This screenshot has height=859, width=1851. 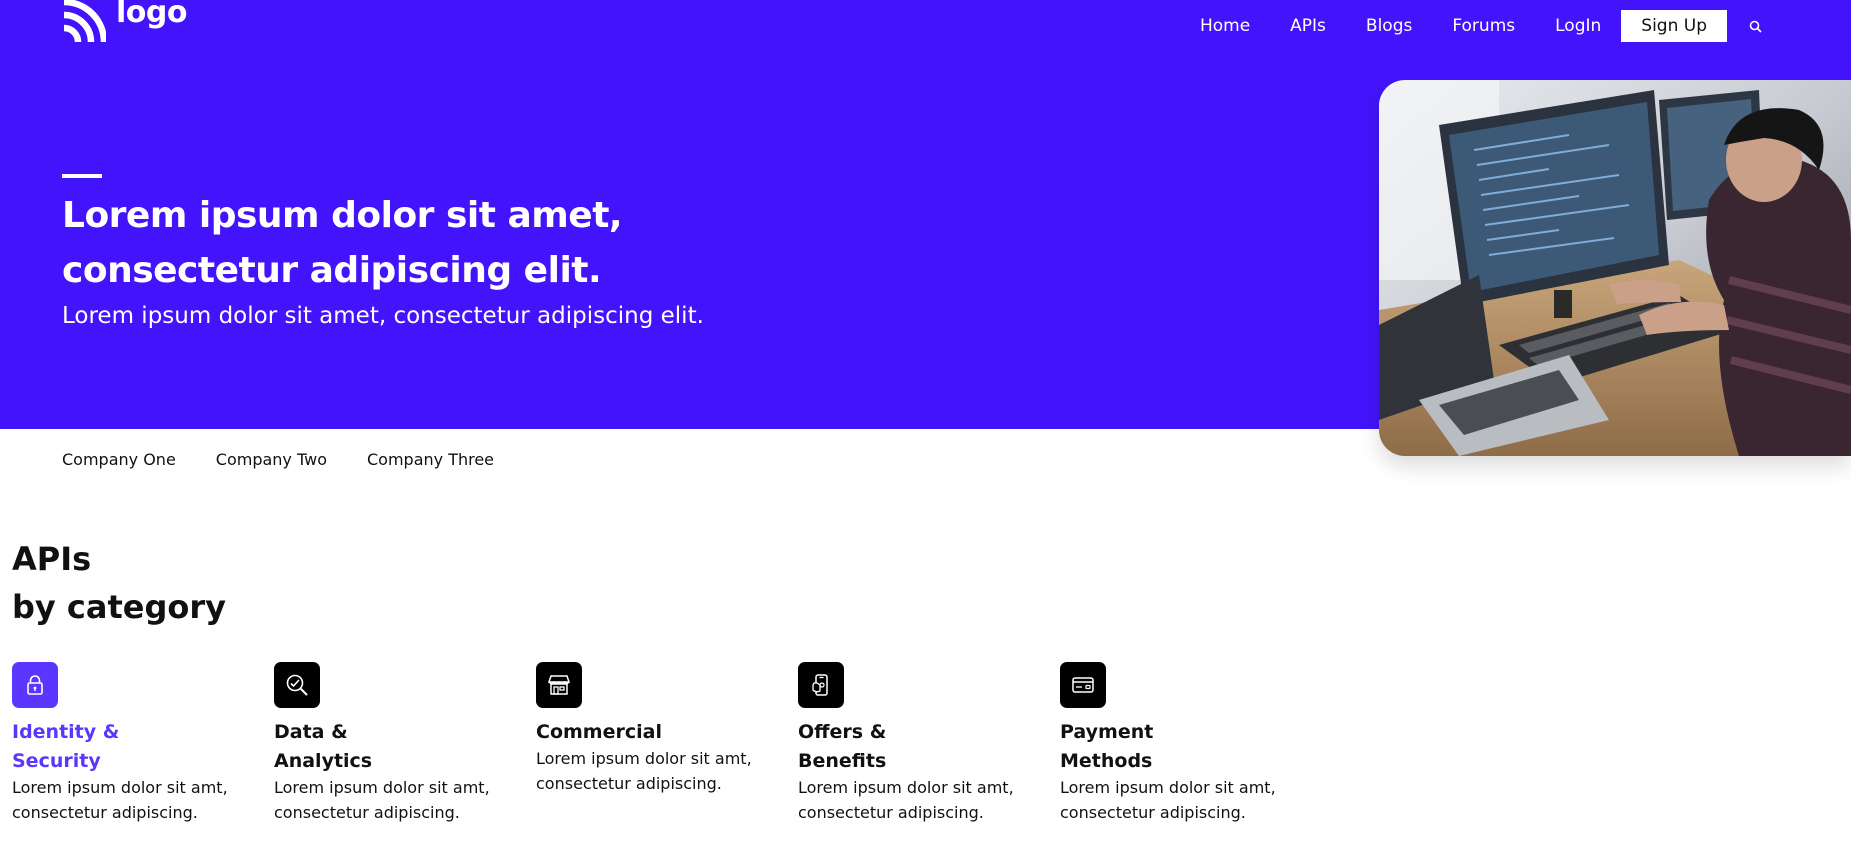 I want to click on logo: logo, so click(x=124, y=22).